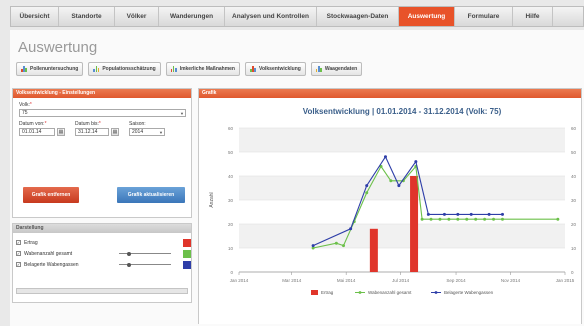 The height and width of the screenshot is (326, 584). I want to click on season-label: Saison:, so click(137, 124).